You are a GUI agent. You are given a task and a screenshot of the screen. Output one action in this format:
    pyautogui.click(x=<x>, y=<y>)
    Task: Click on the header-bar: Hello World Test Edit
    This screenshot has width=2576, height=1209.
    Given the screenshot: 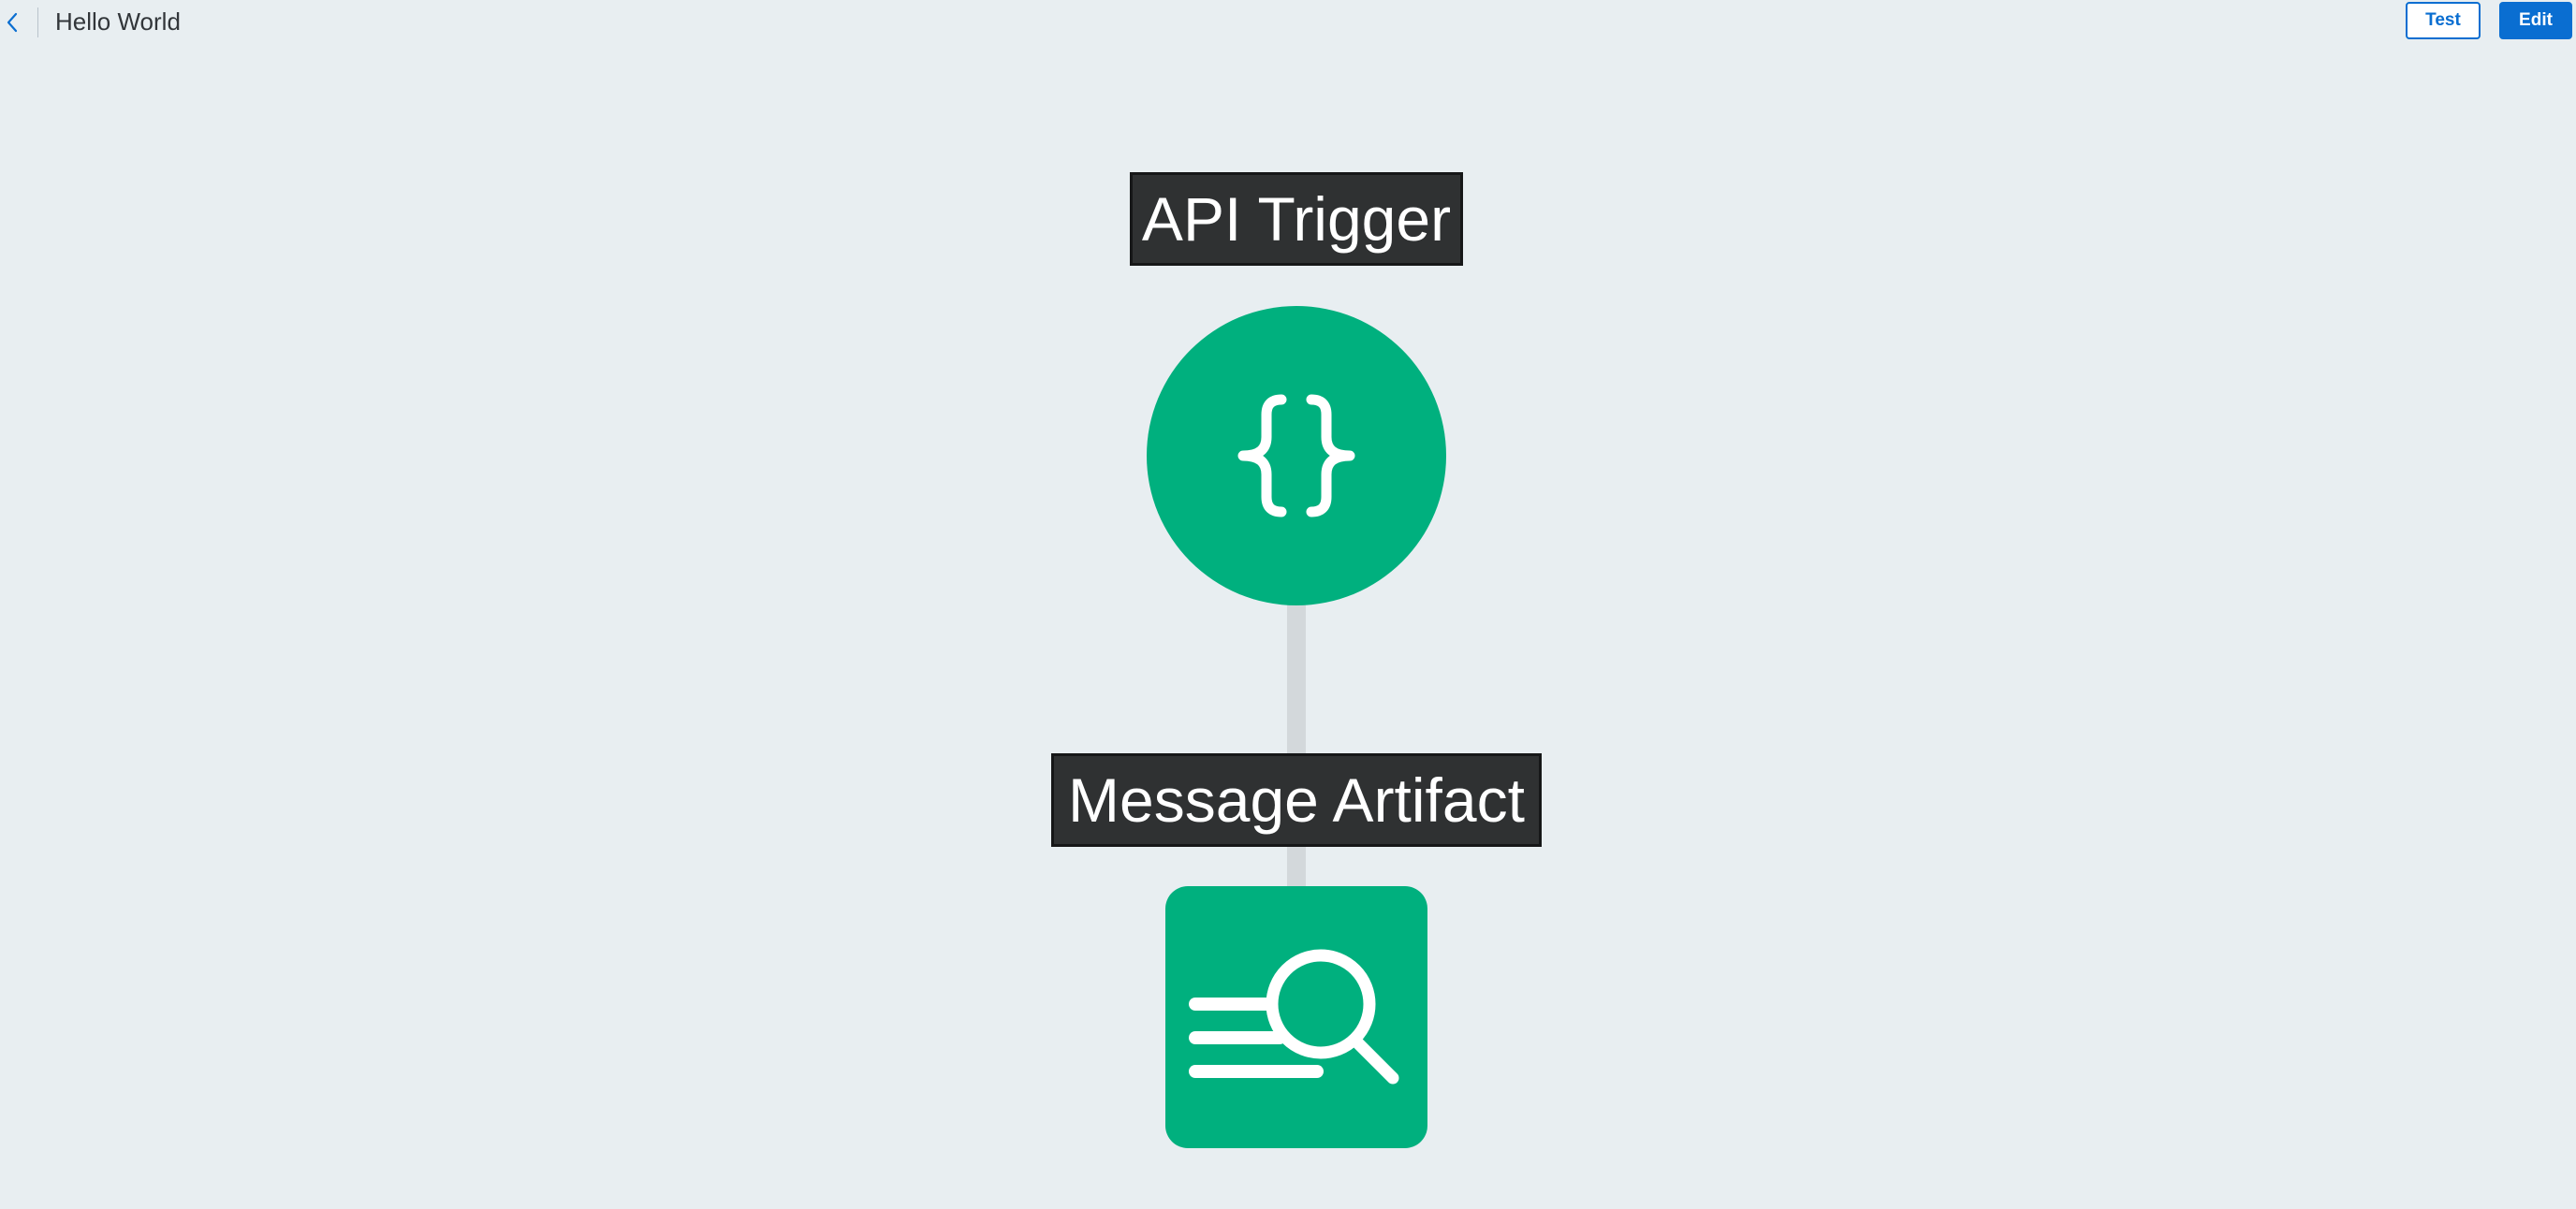 What is the action you would take?
    pyautogui.click(x=1288, y=22)
    